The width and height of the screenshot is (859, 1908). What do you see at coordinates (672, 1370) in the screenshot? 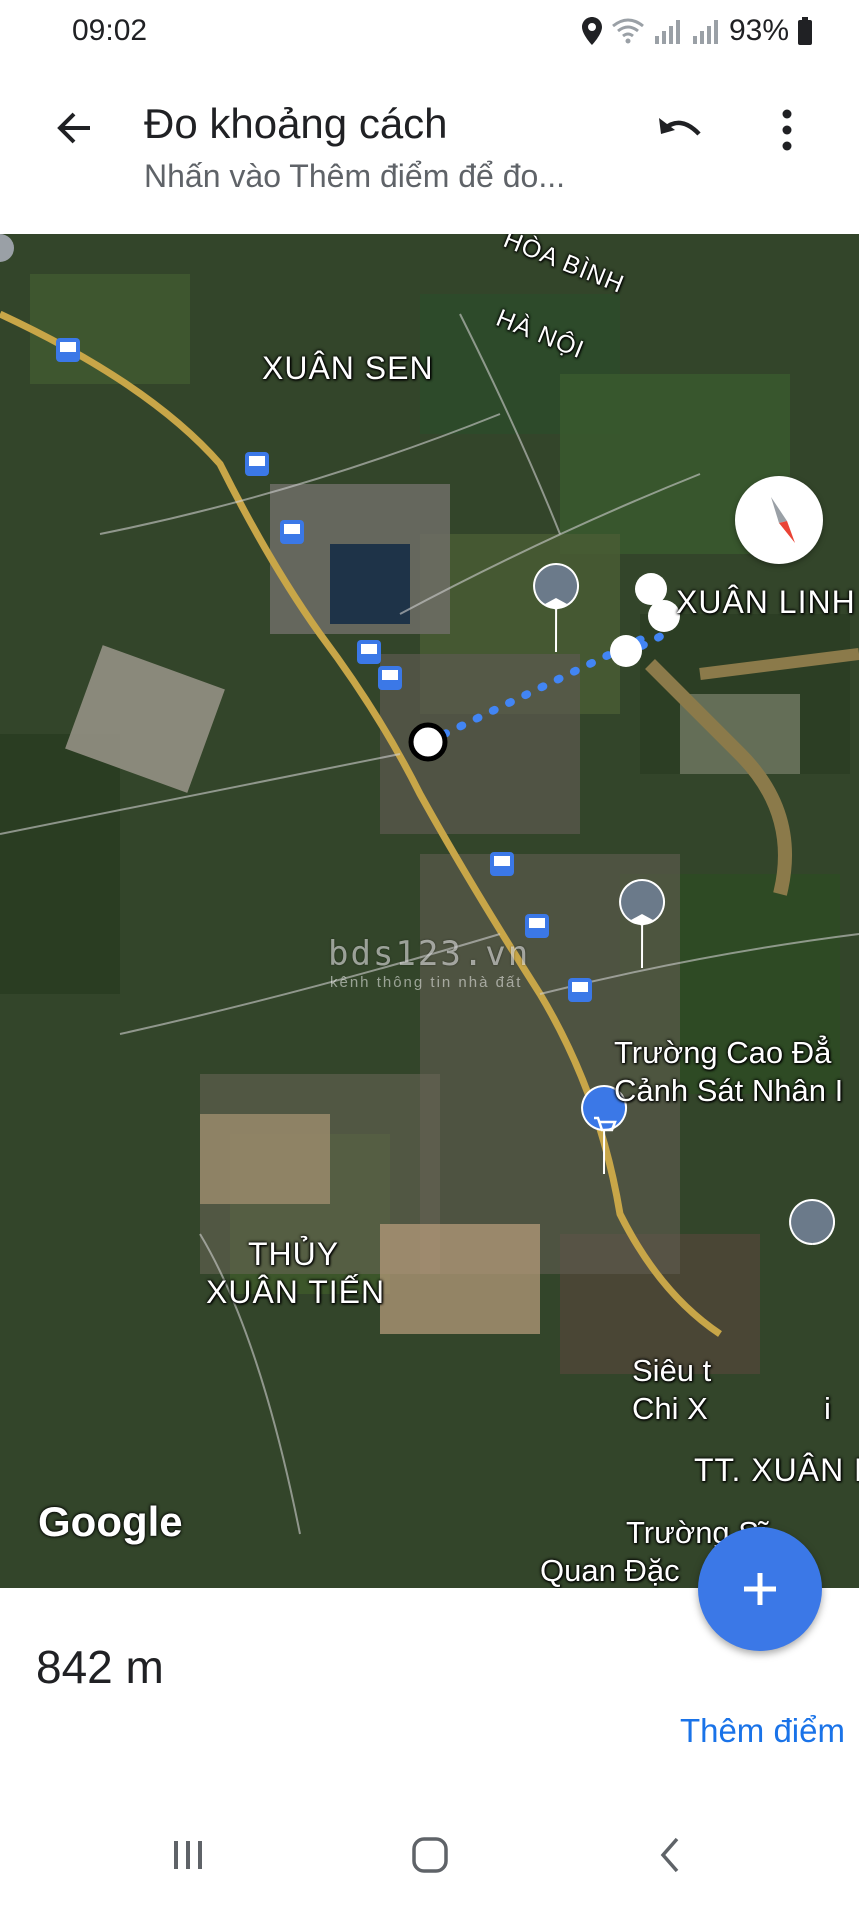
I see `poi-label-line: Siêu t` at bounding box center [672, 1370].